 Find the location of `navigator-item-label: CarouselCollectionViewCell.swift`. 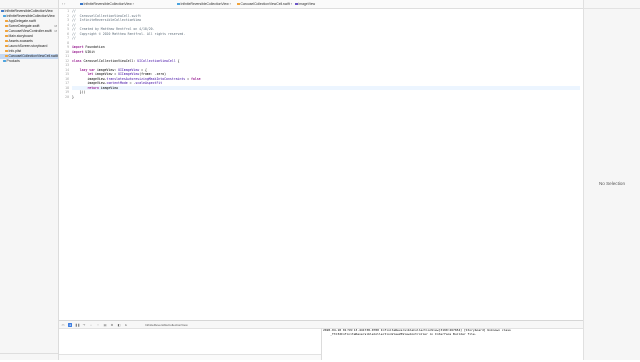

navigator-item-label: CarouselCollectionViewCell.swift is located at coordinates (33, 56).